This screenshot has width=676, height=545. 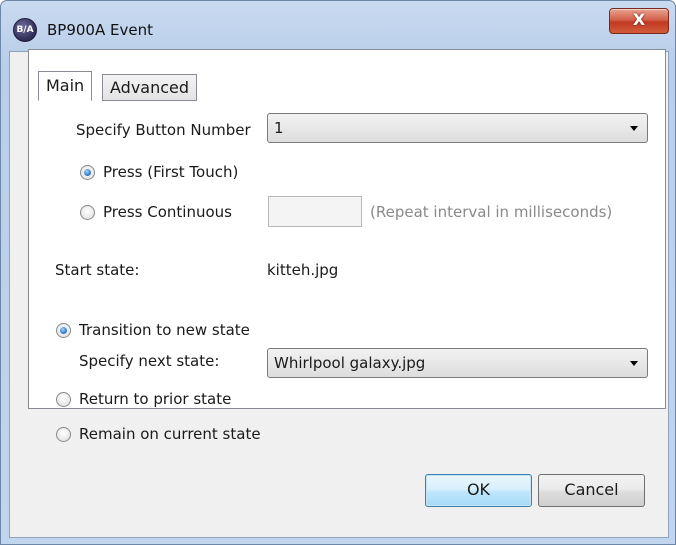 I want to click on close-icon: X, so click(x=639, y=19).